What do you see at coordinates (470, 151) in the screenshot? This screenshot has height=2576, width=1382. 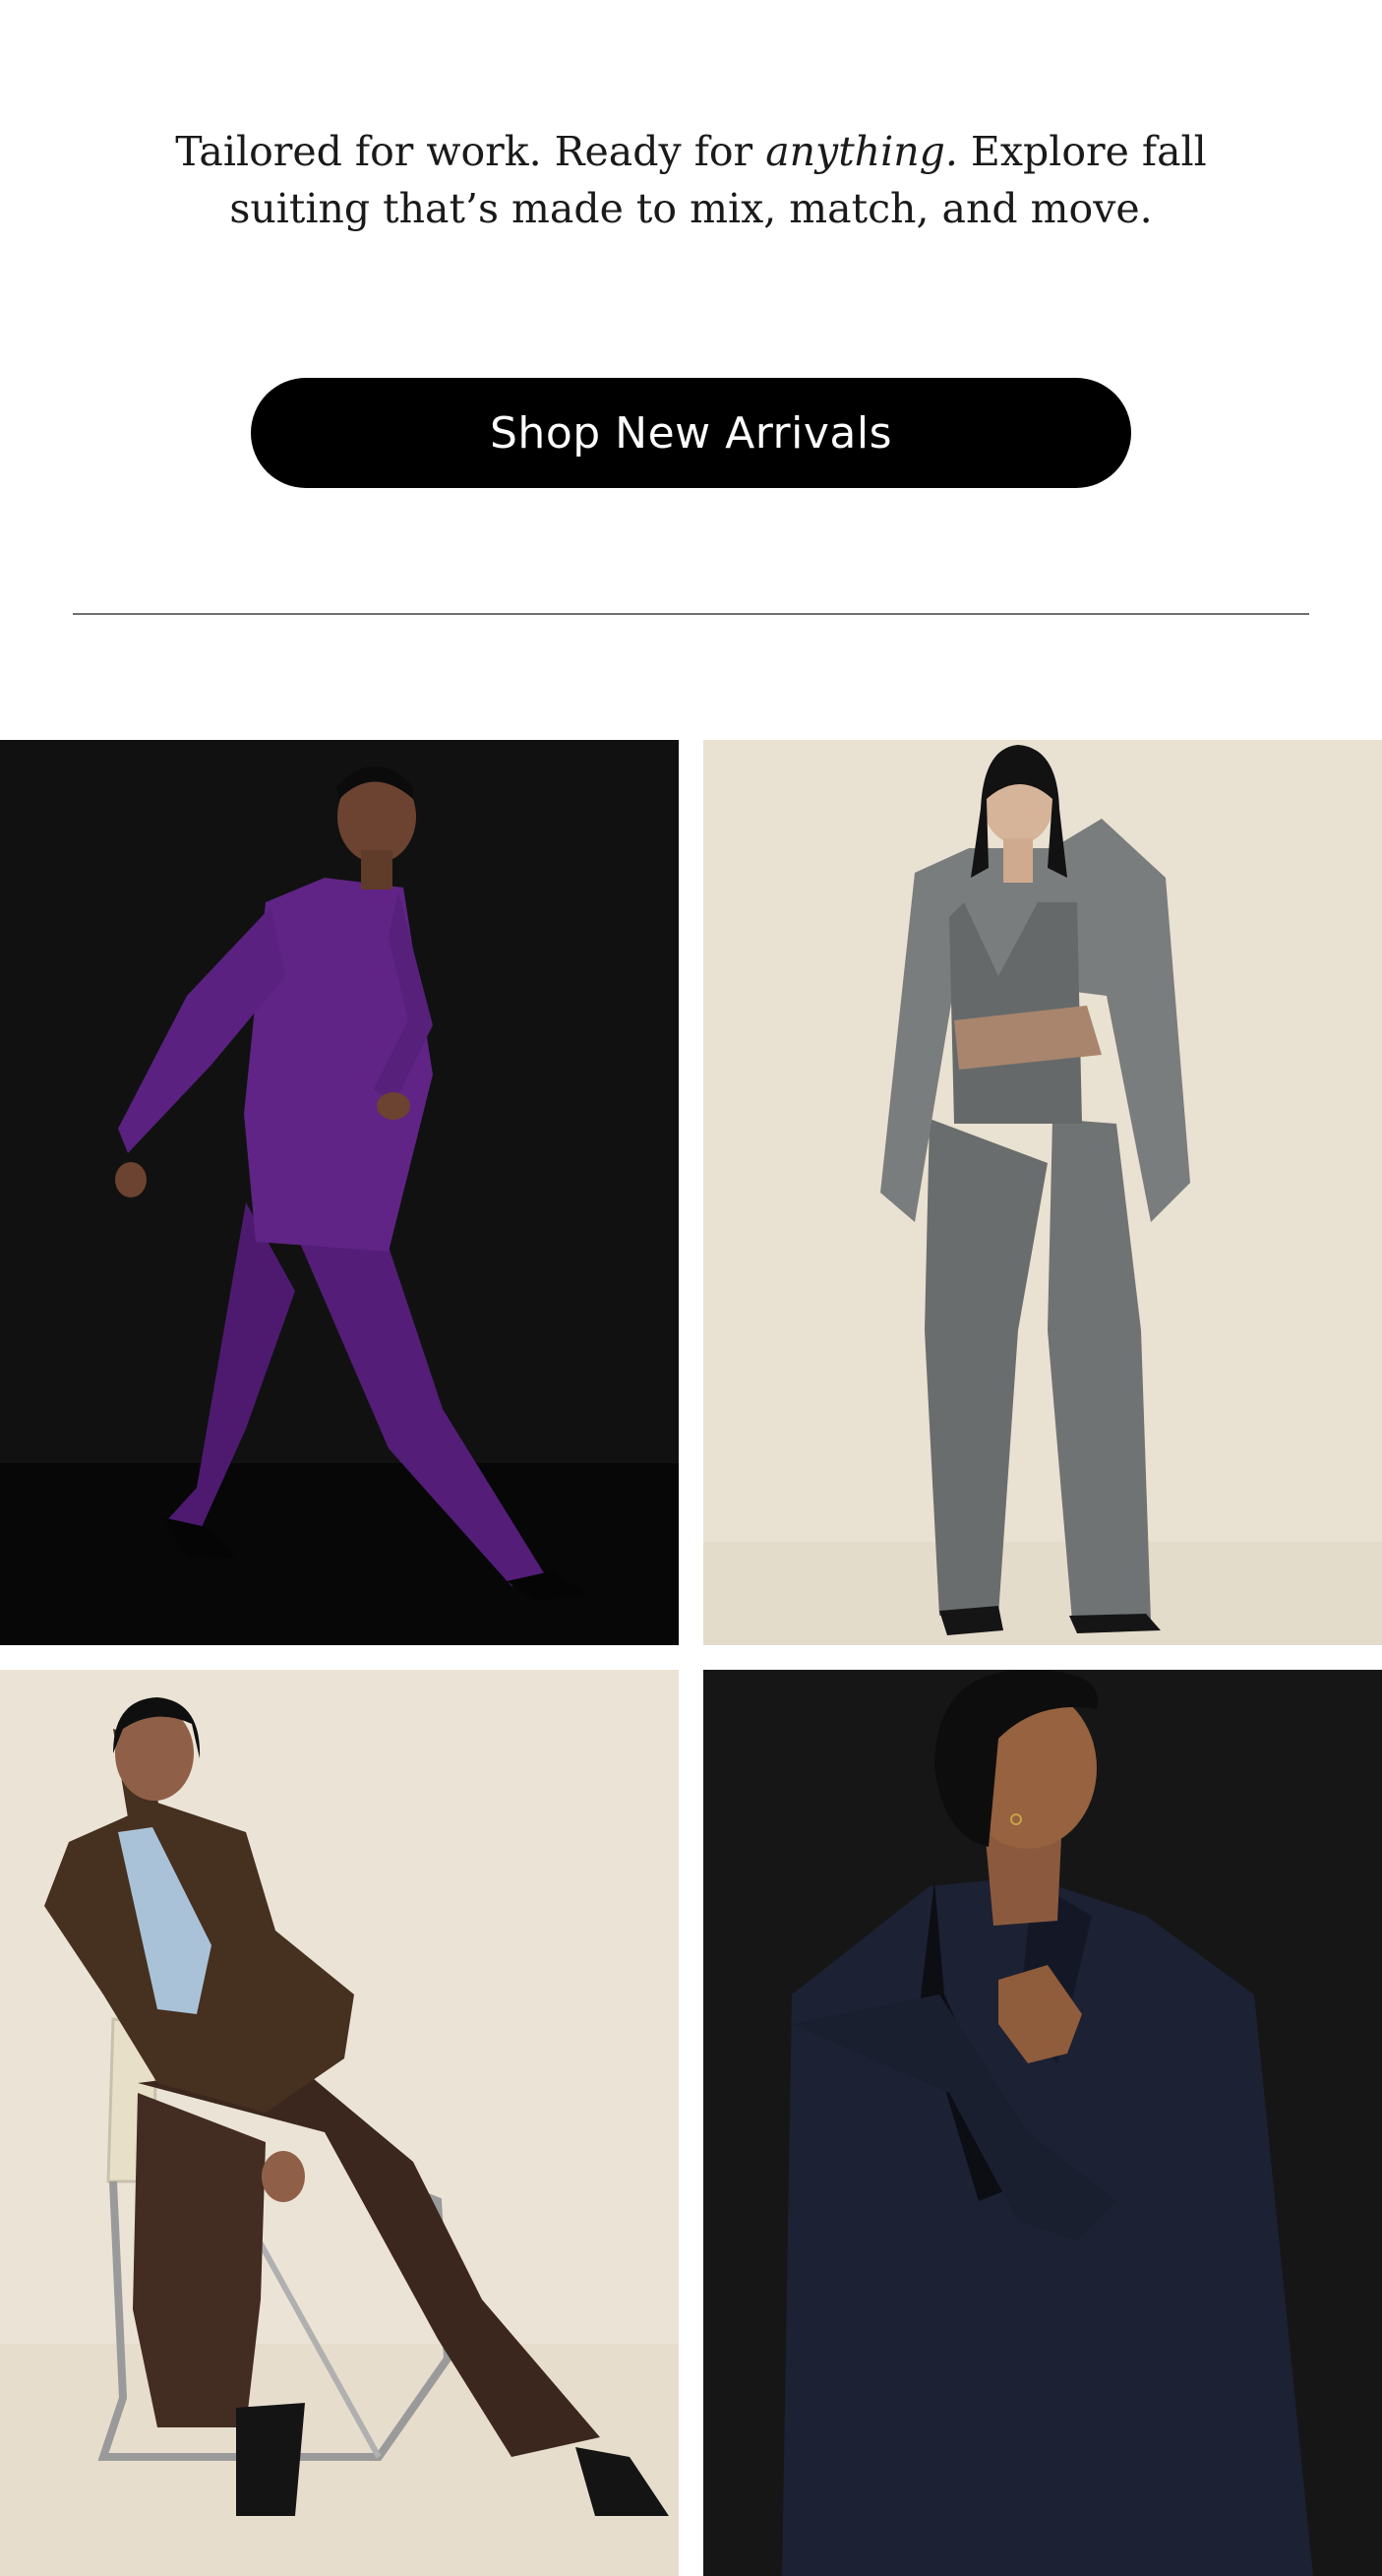 I see `intro-text-start: Tailored for work. Ready for` at bounding box center [470, 151].